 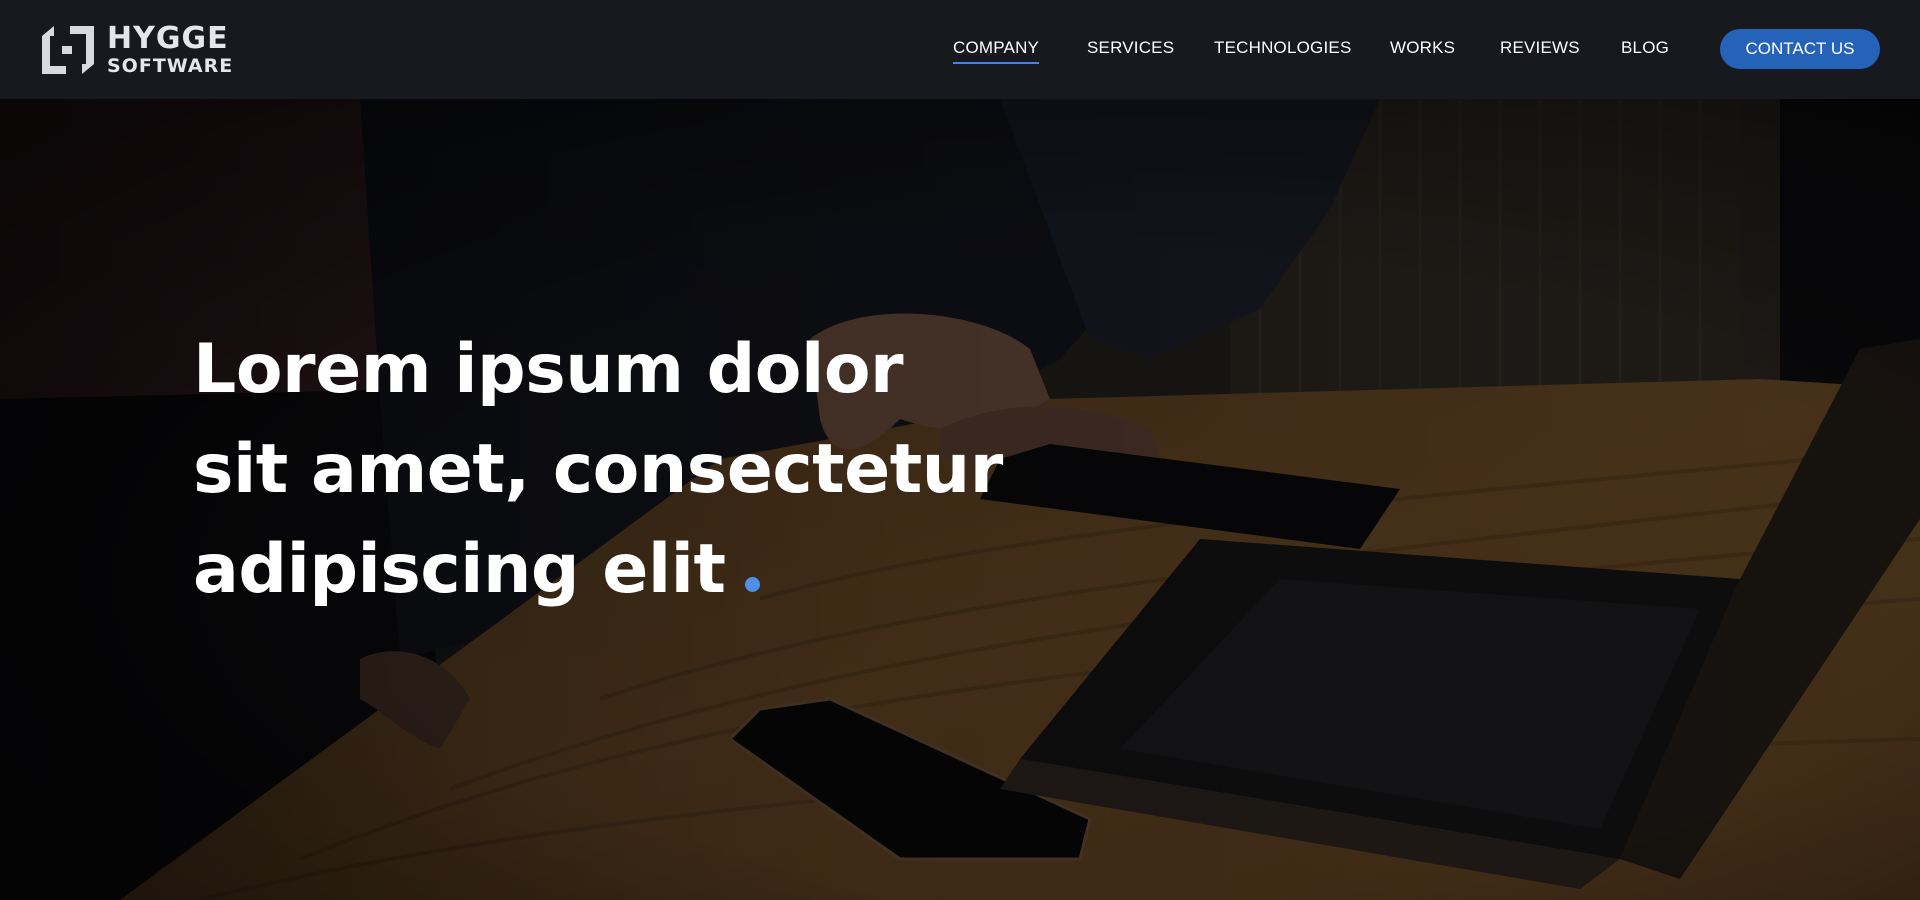 I want to click on headline-line-3: adipiscing elit, so click(x=643, y=570).